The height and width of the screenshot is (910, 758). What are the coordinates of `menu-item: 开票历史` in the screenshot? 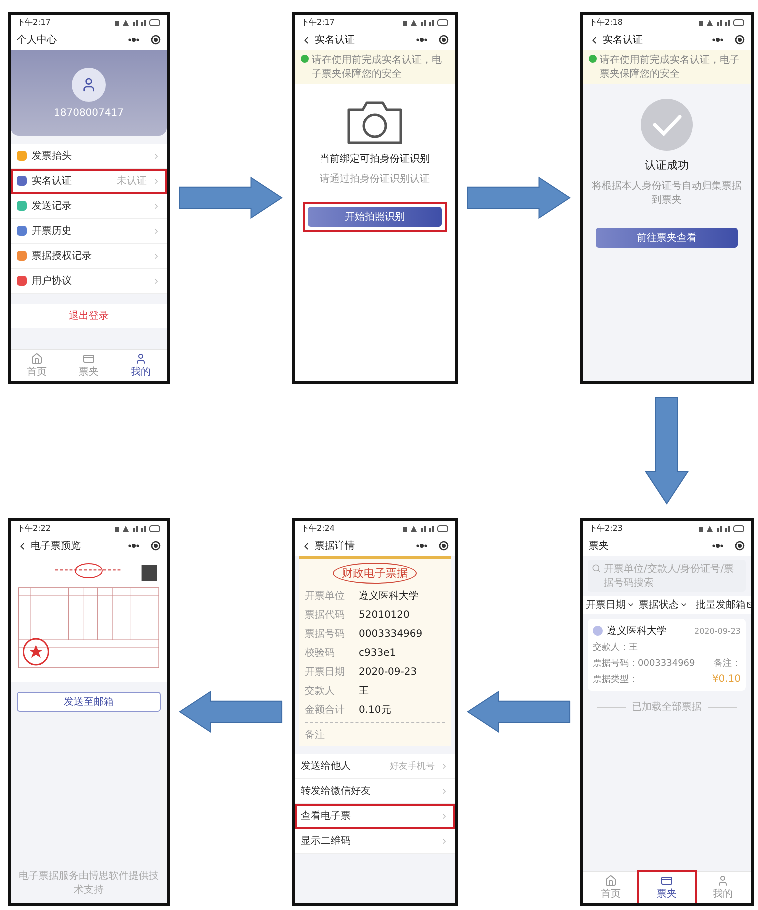 It's located at (89, 231).